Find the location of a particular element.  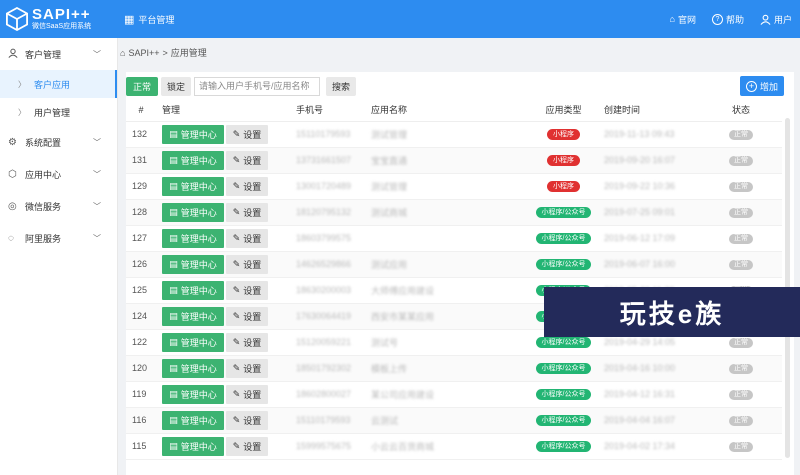

filter-locked-button: 锁定 is located at coordinates (176, 86).